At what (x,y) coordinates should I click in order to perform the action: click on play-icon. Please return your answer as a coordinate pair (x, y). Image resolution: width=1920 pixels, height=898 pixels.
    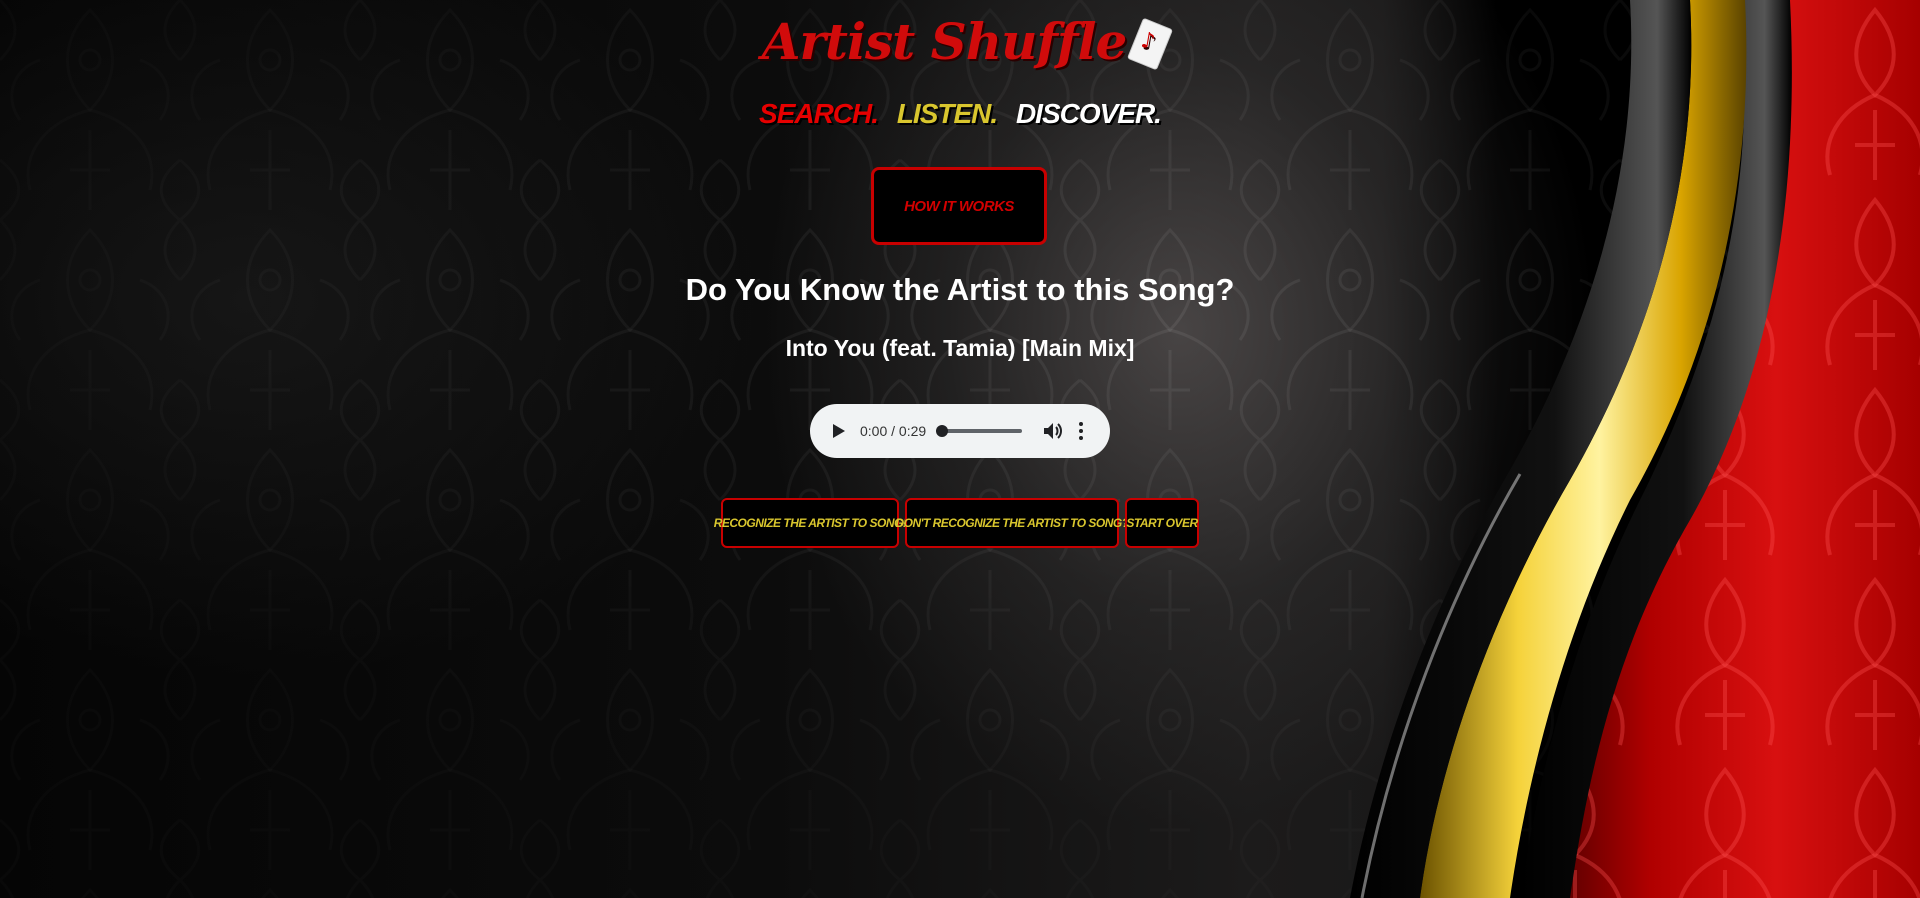
    Looking at the image, I should click on (839, 431).